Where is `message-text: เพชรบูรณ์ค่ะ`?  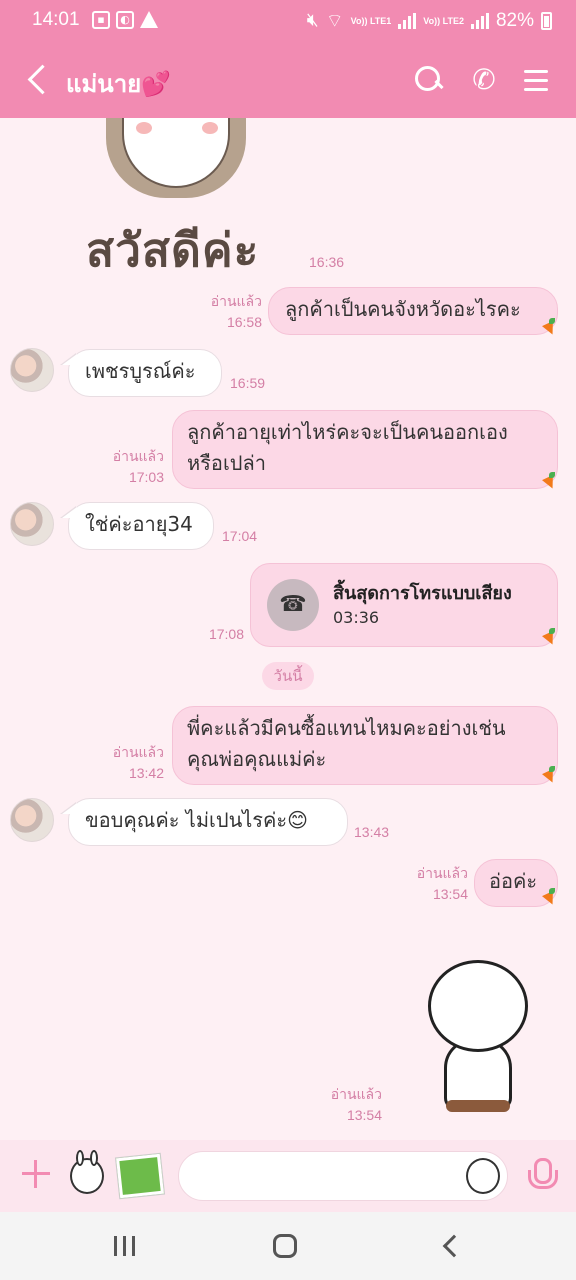
message-text: เพชรบูรณ์ค่ะ is located at coordinates (140, 371).